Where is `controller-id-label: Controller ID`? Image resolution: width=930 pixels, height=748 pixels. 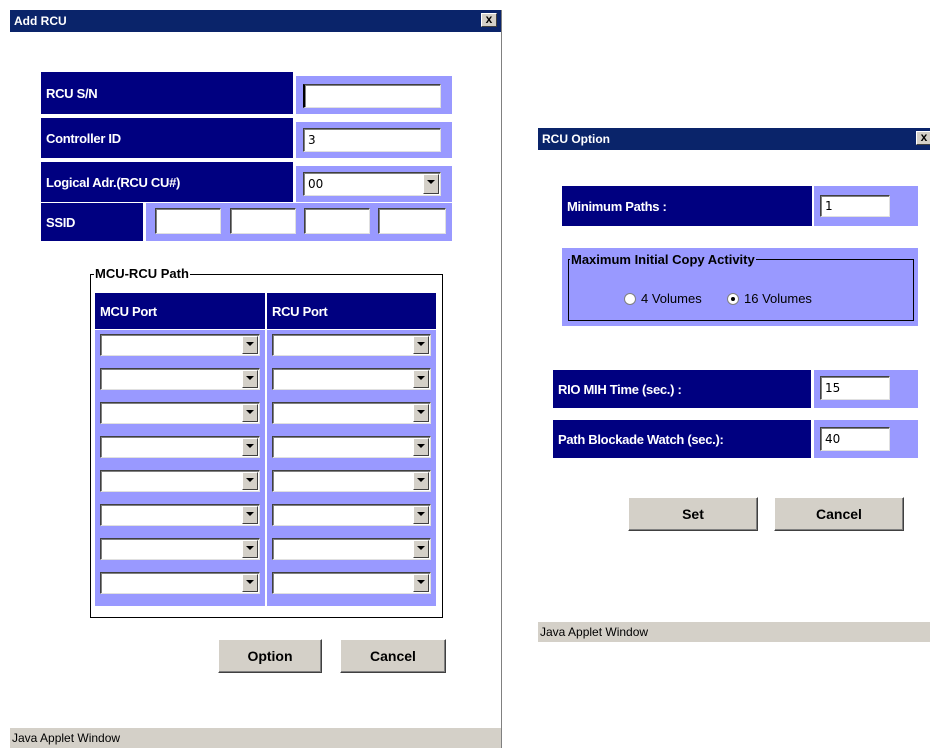
controller-id-label: Controller ID is located at coordinates (167, 138).